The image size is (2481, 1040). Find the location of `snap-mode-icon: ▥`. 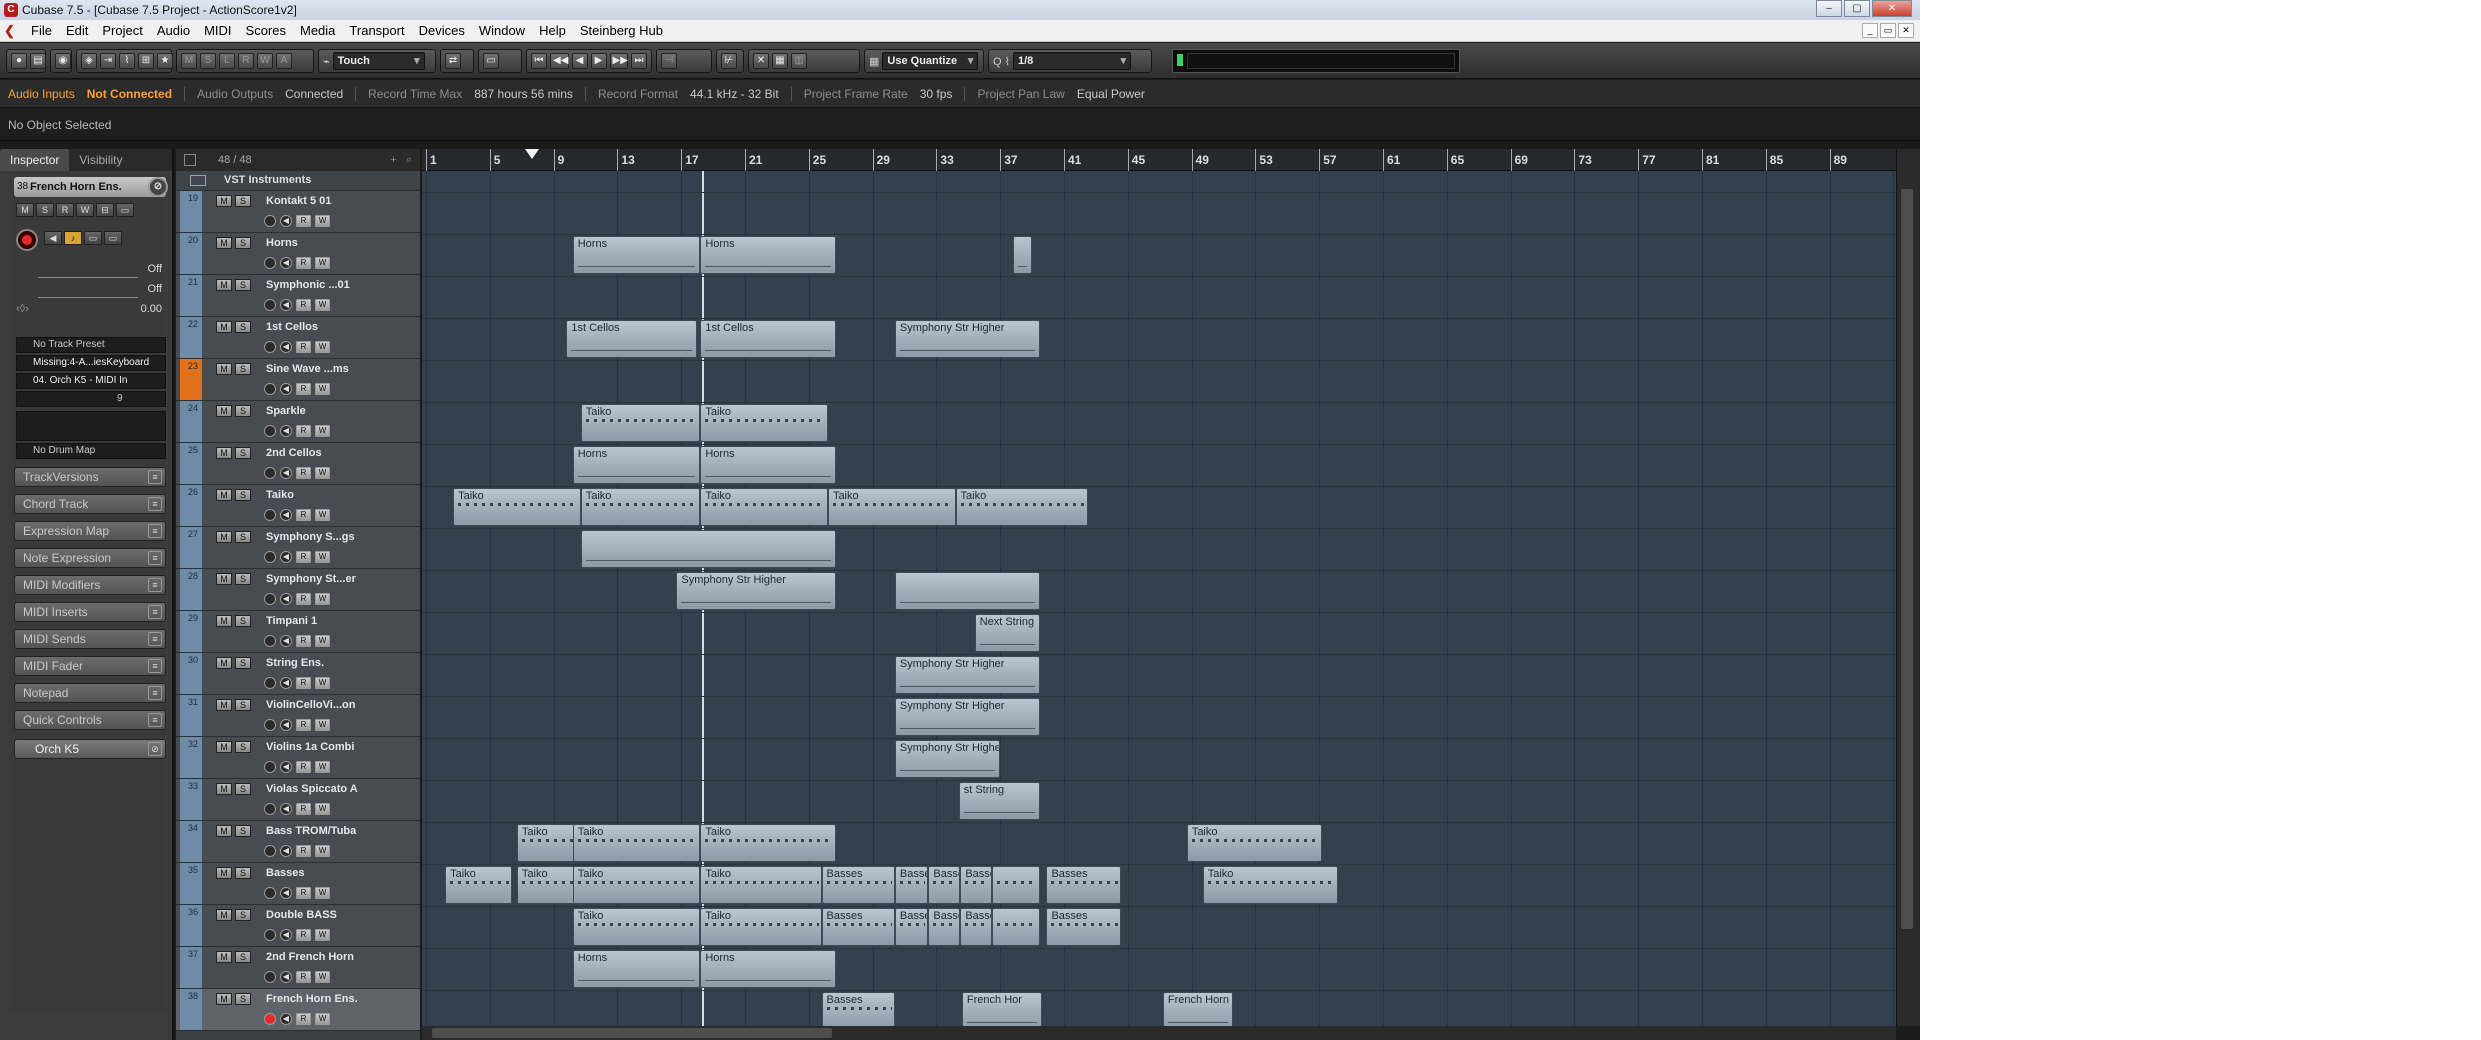

snap-mode-icon: ▥ is located at coordinates (799, 61).